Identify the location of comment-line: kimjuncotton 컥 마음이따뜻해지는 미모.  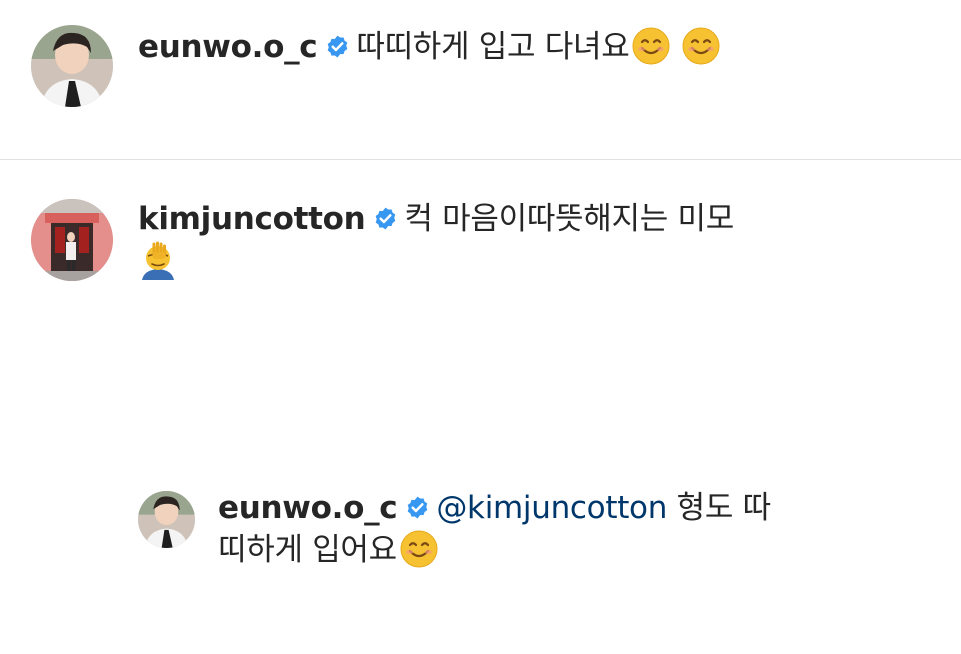
(436, 219).